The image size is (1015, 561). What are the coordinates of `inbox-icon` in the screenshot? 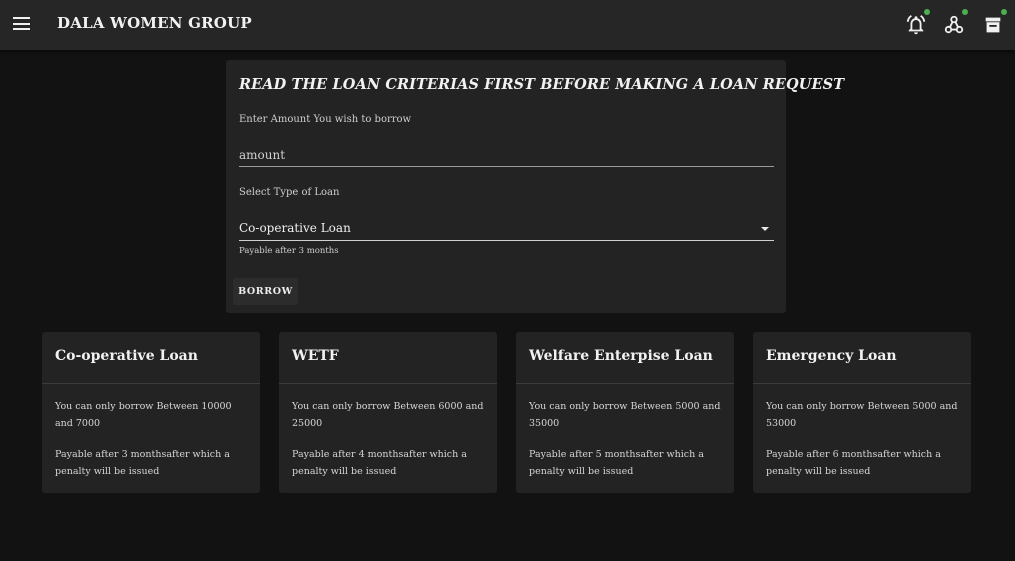 It's located at (994, 22).